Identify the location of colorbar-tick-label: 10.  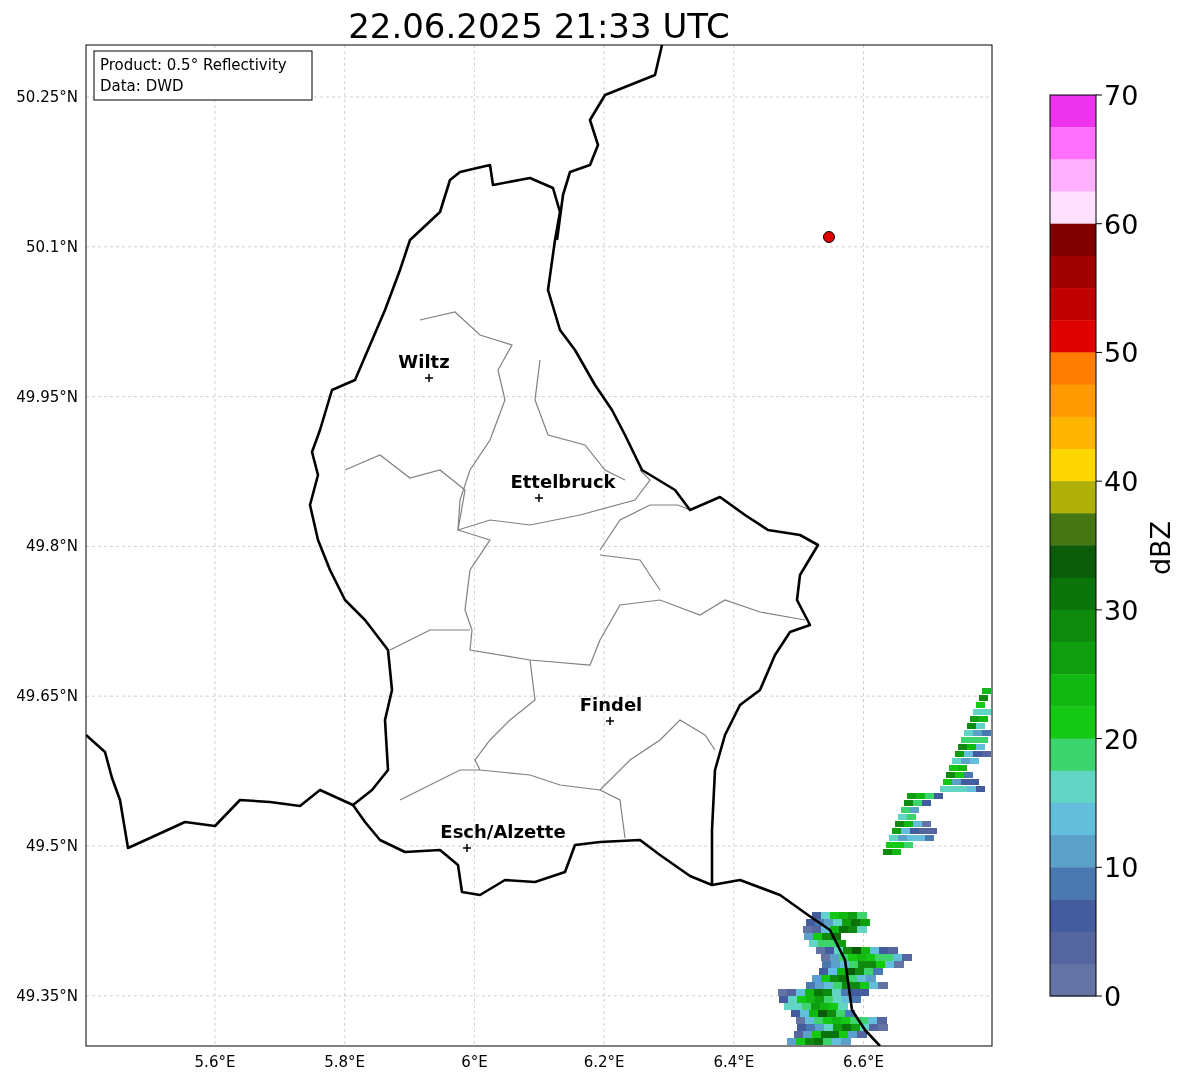
(1121, 868).